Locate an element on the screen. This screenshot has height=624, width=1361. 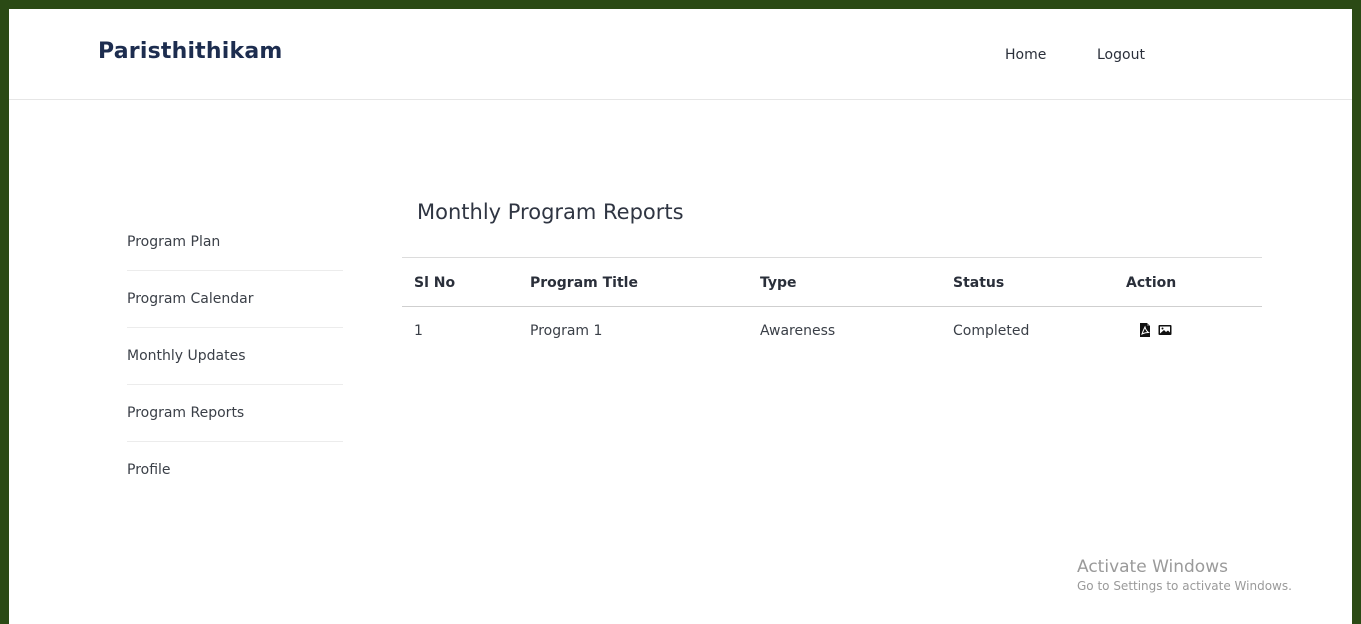
cell-status: Completed is located at coordinates (991, 331).